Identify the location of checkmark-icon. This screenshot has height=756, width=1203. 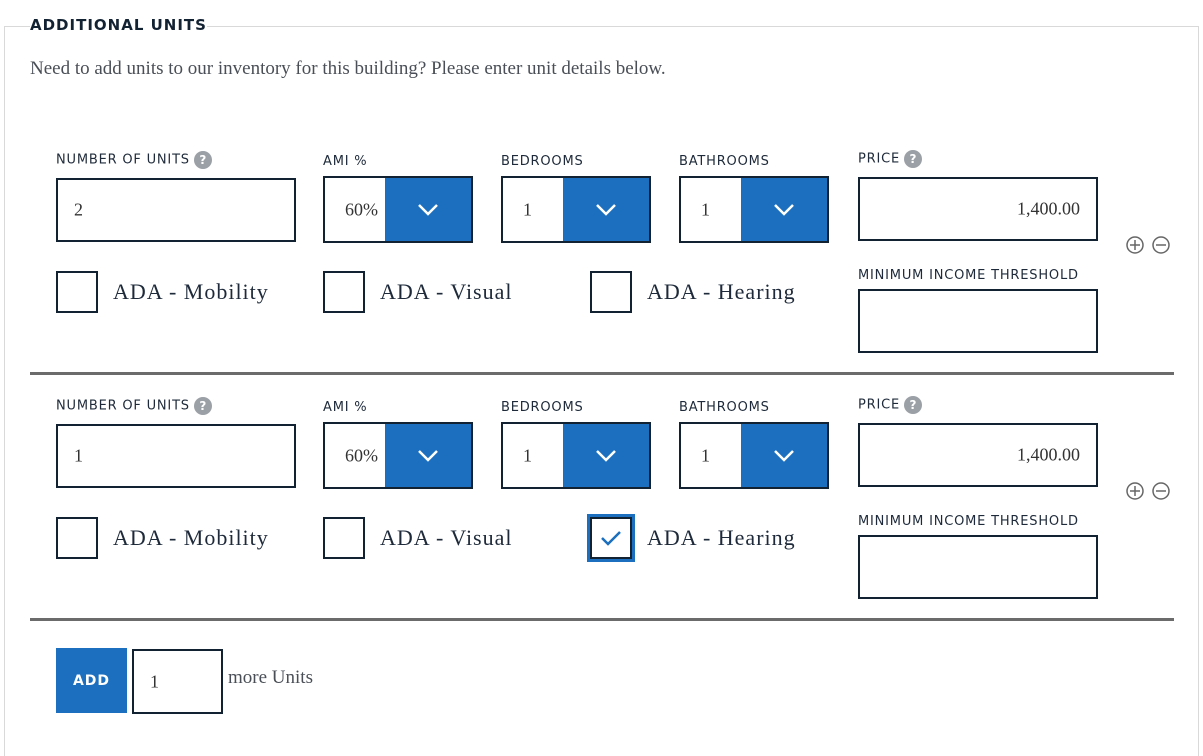
(611, 538).